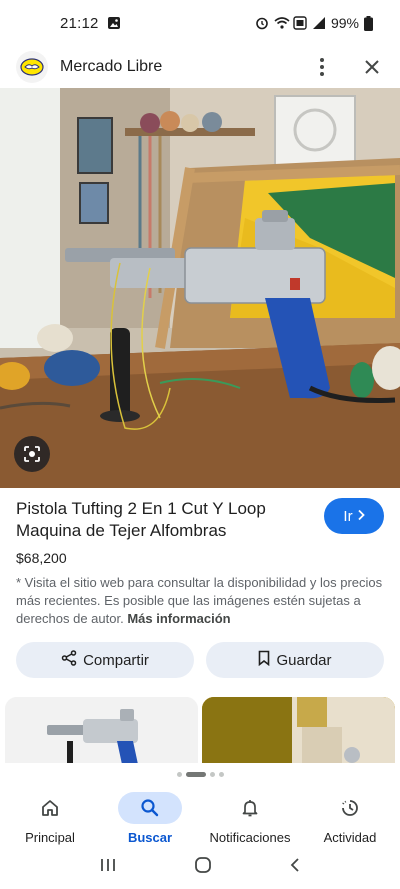 The width and height of the screenshot is (400, 889). I want to click on nav-label: Buscar, so click(150, 837).